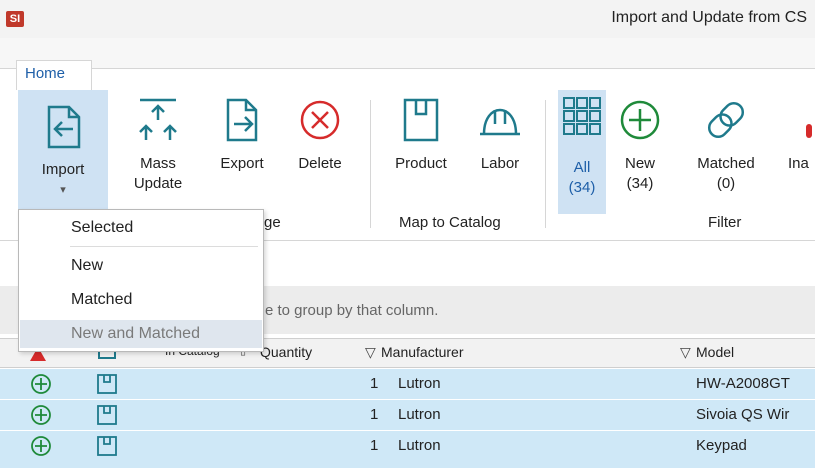 This screenshot has height=469, width=815. Describe the element at coordinates (422, 352) in the screenshot. I see `column-header-manufacturer: Manufacturer` at that location.